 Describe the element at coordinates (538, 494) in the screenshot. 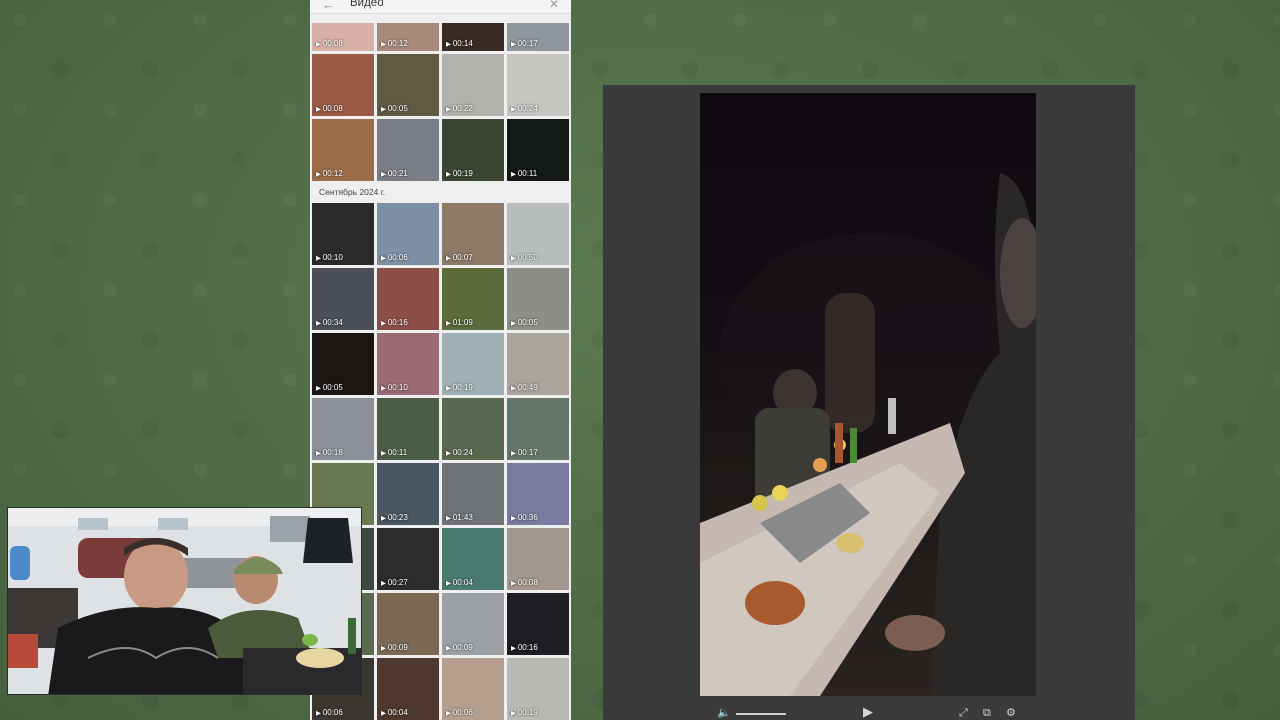

I see `video-thumbnail: 00:36` at that location.